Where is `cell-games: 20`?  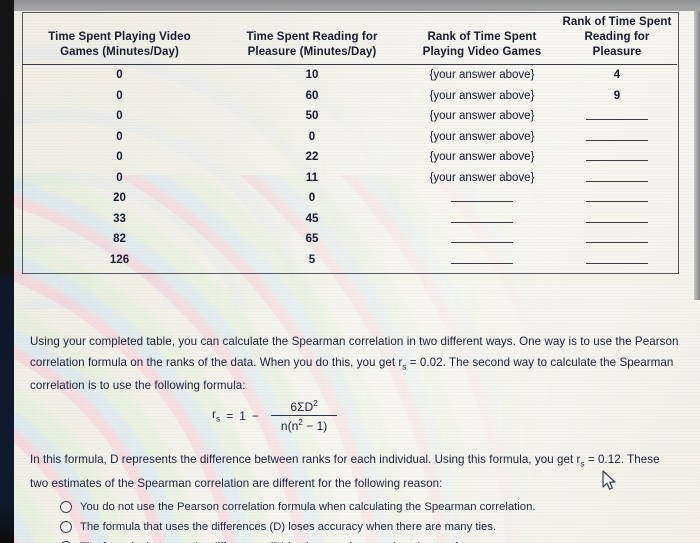 cell-games: 20 is located at coordinates (119, 198).